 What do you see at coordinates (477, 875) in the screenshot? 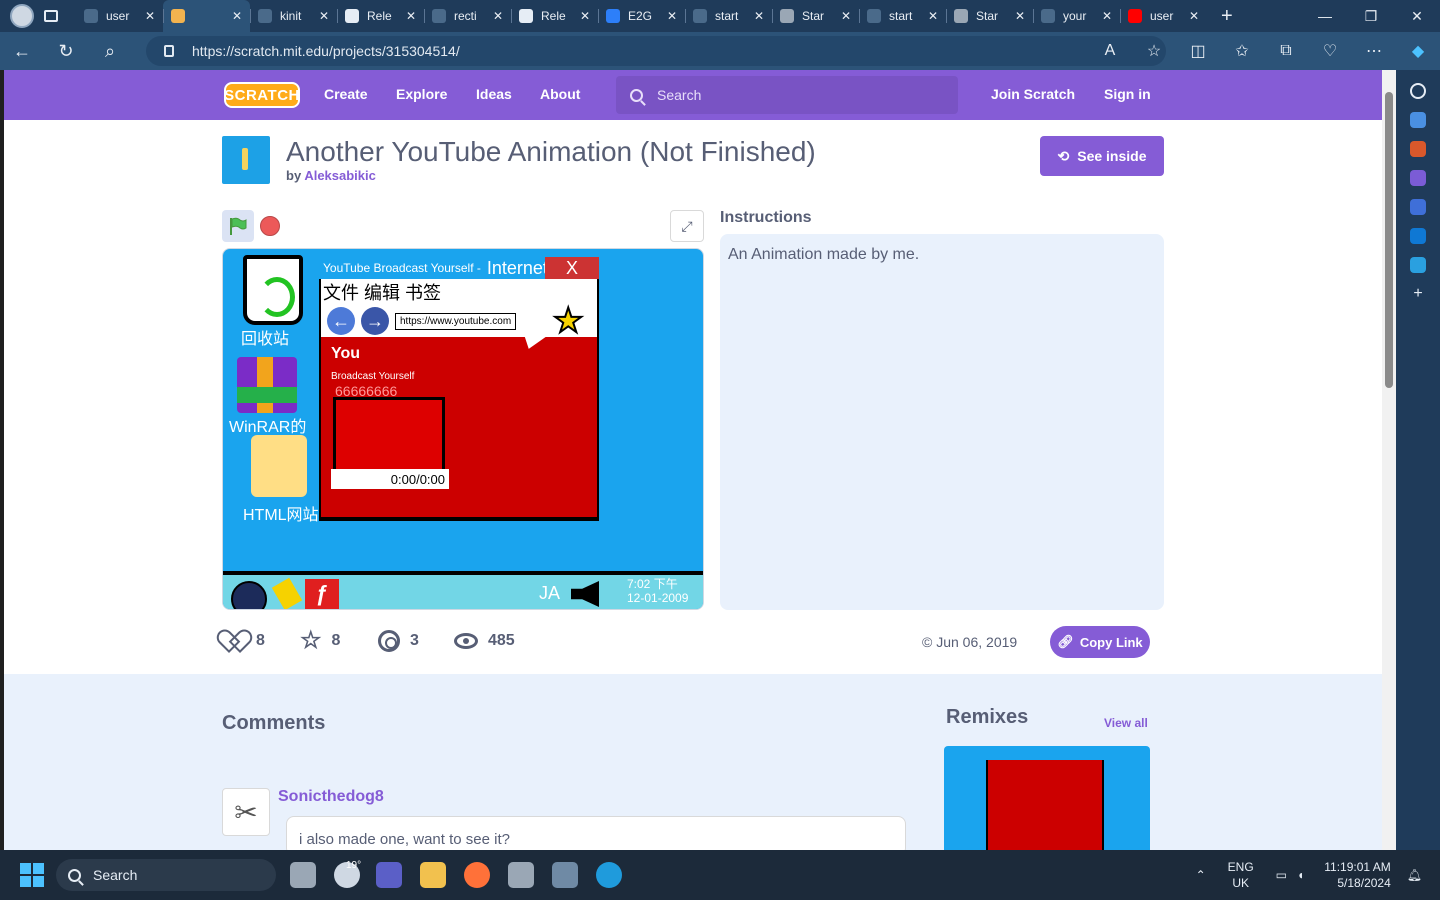
I see `firefox-icon` at bounding box center [477, 875].